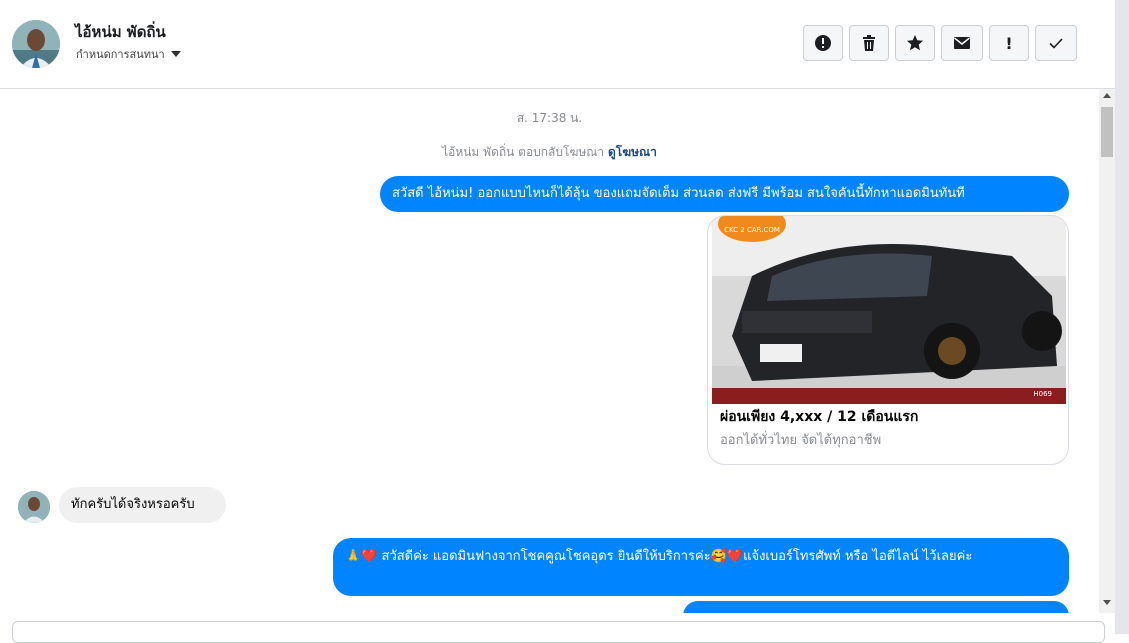 This screenshot has width=1129, height=643. What do you see at coordinates (1122, 317) in the screenshot?
I see `right-edge-panel` at bounding box center [1122, 317].